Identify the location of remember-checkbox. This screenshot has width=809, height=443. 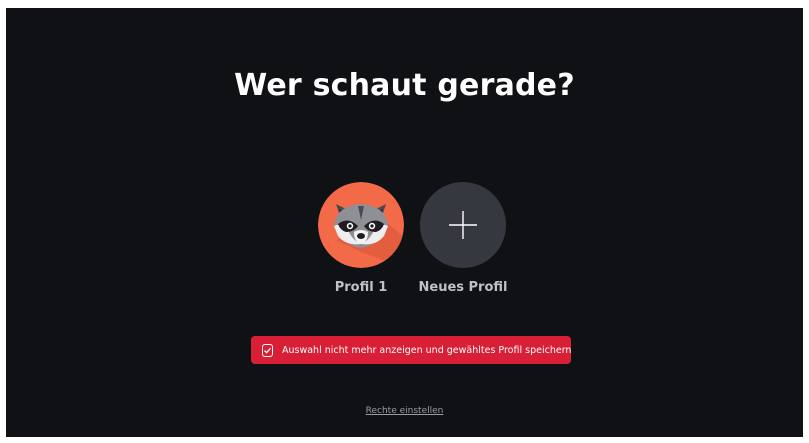
(267, 350).